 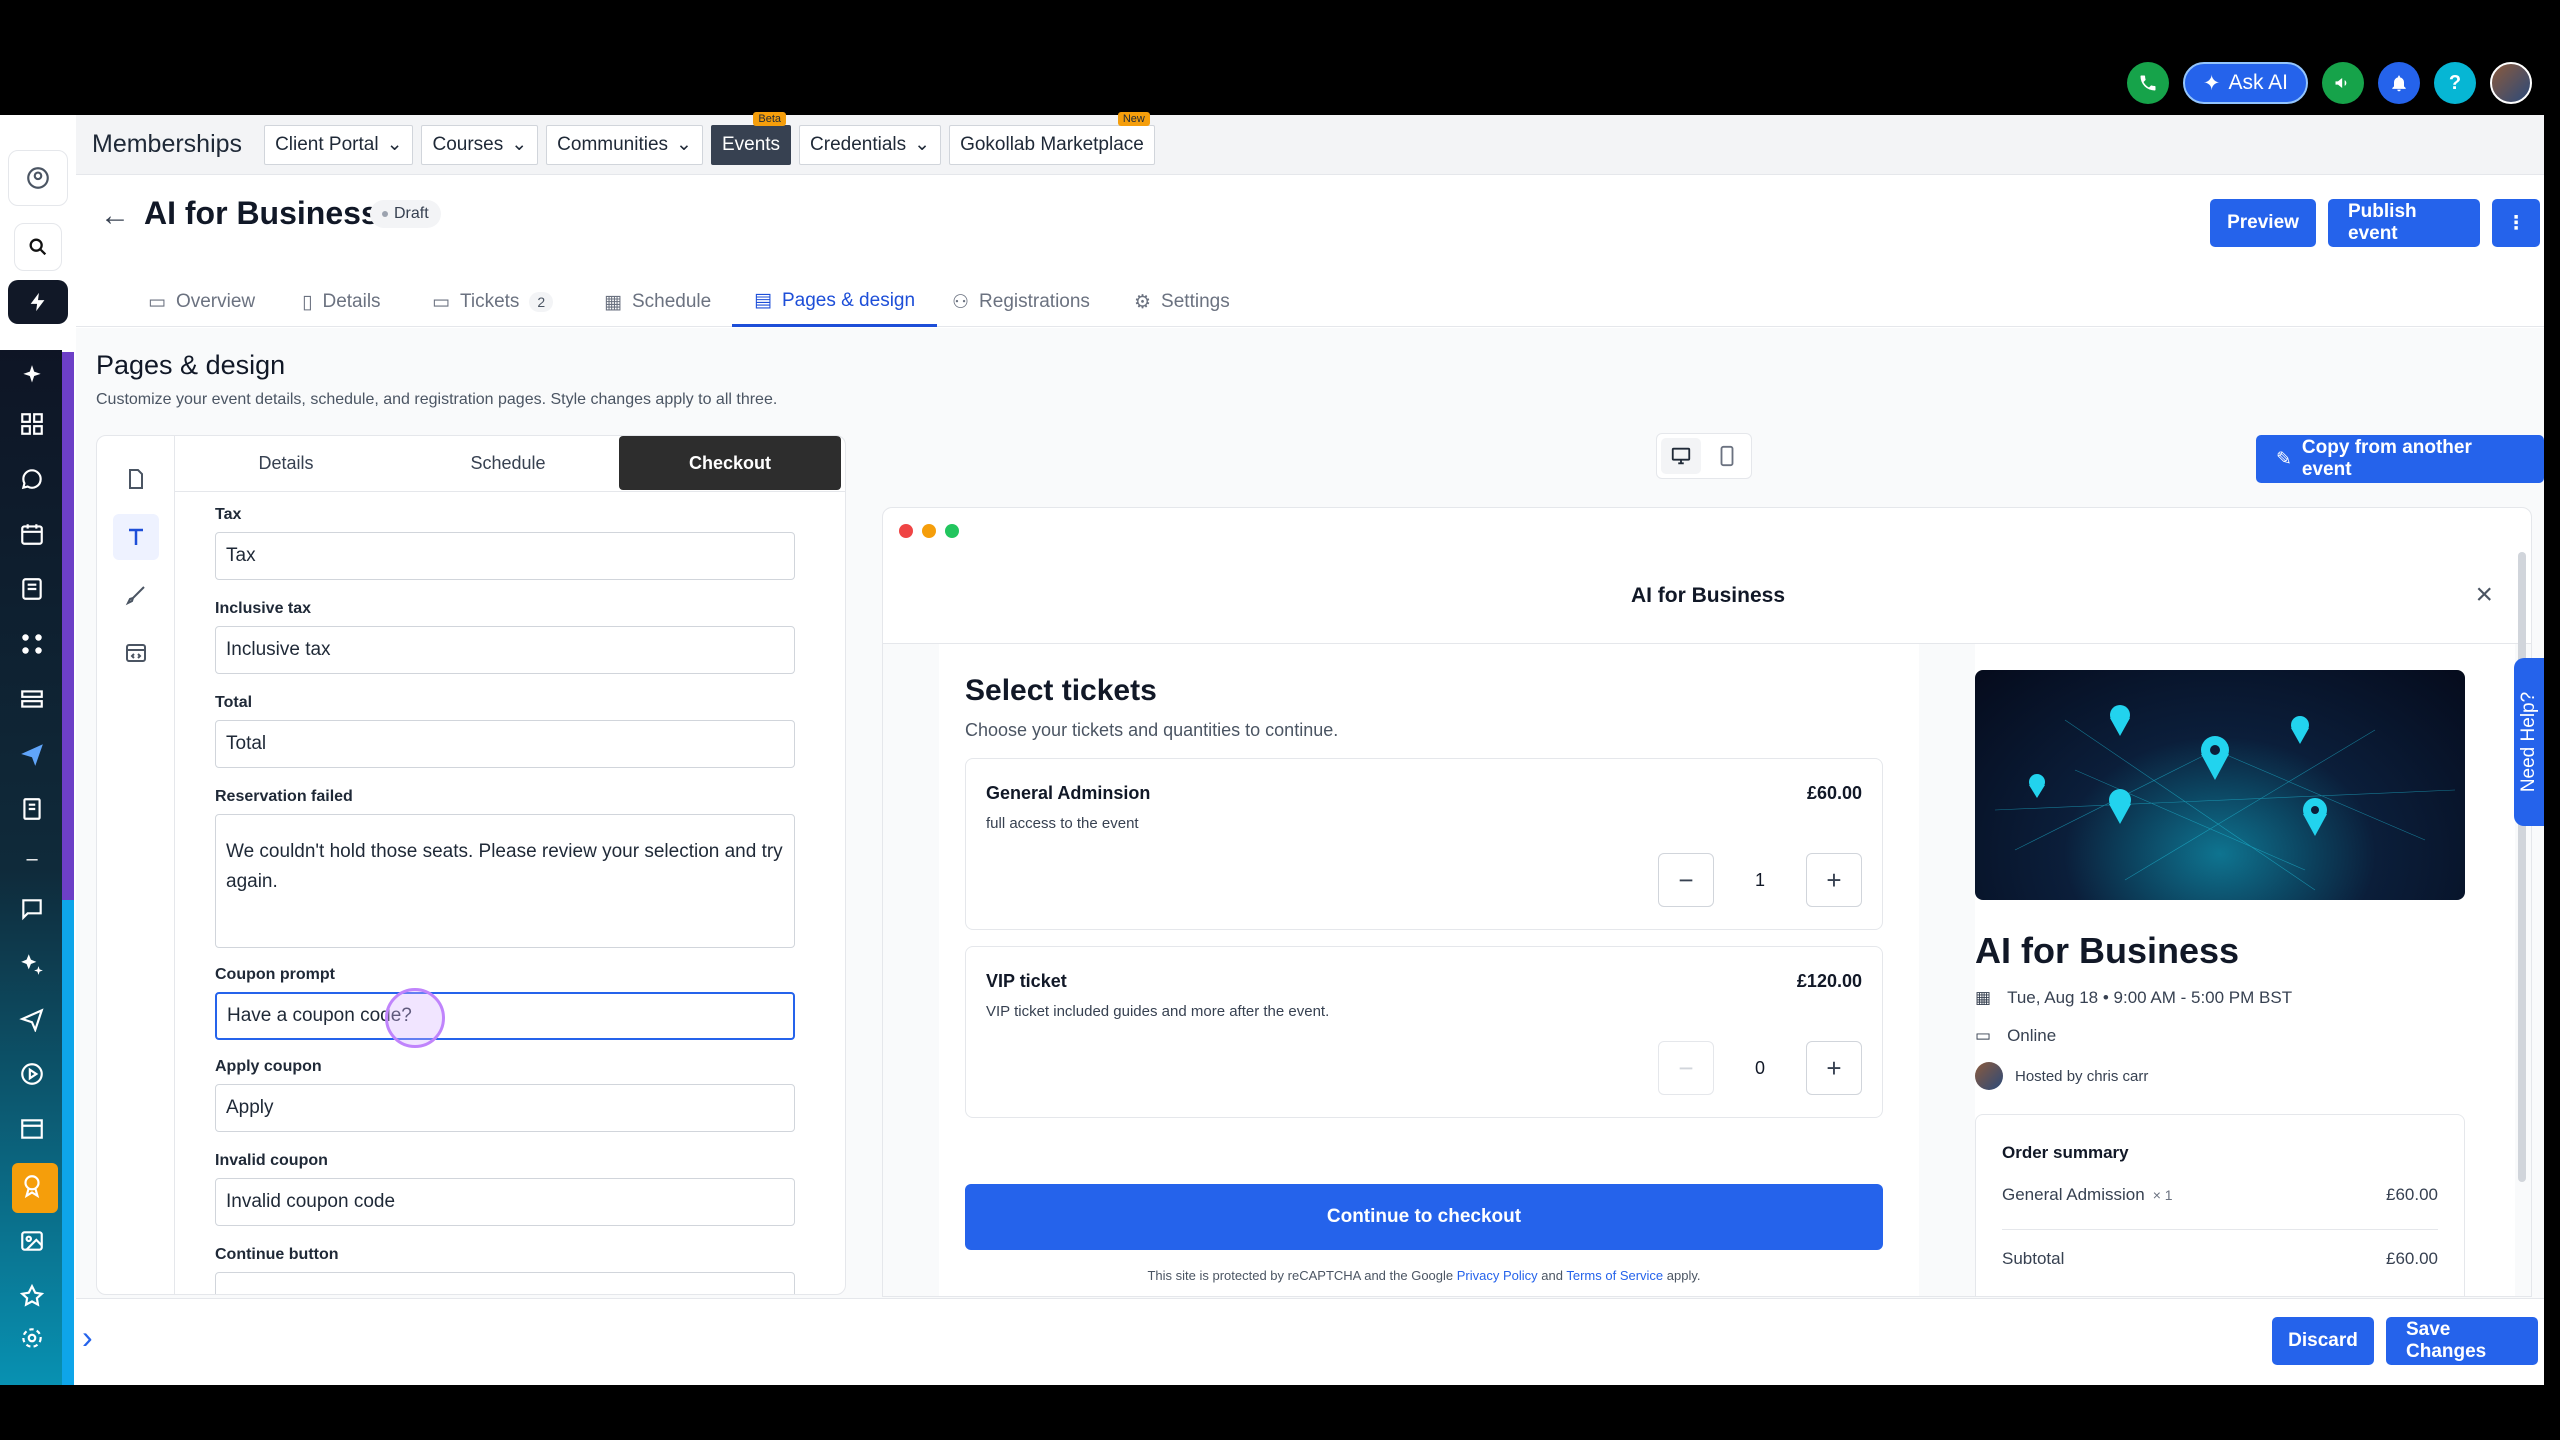 What do you see at coordinates (32, 376) in the screenshot?
I see `sparkle-icon` at bounding box center [32, 376].